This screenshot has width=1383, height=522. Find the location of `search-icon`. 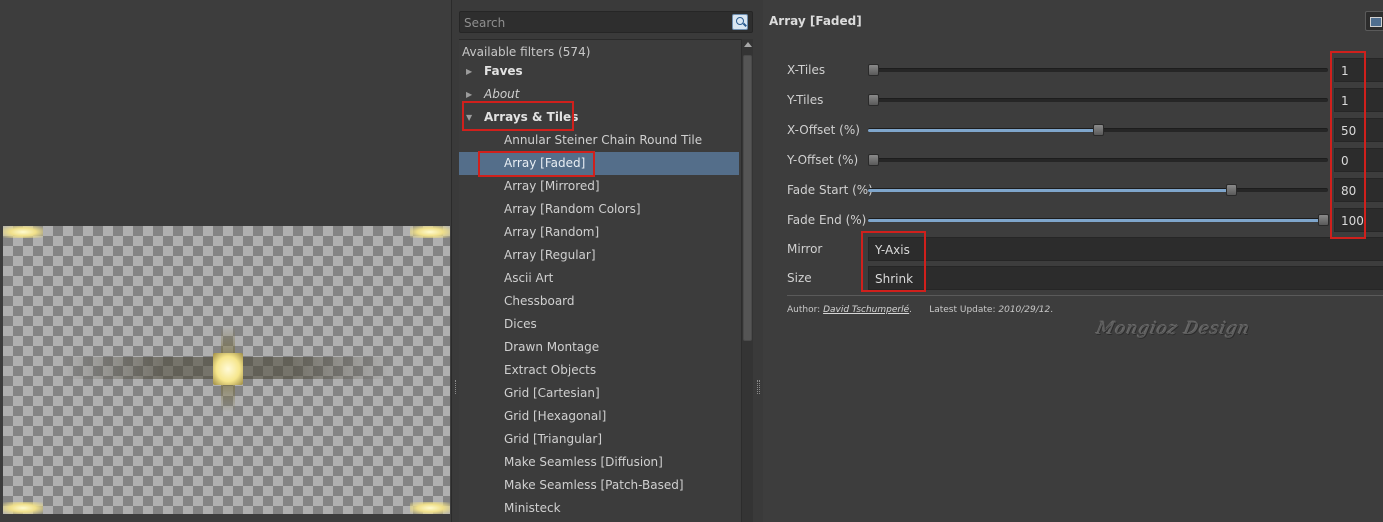

search-icon is located at coordinates (740, 22).